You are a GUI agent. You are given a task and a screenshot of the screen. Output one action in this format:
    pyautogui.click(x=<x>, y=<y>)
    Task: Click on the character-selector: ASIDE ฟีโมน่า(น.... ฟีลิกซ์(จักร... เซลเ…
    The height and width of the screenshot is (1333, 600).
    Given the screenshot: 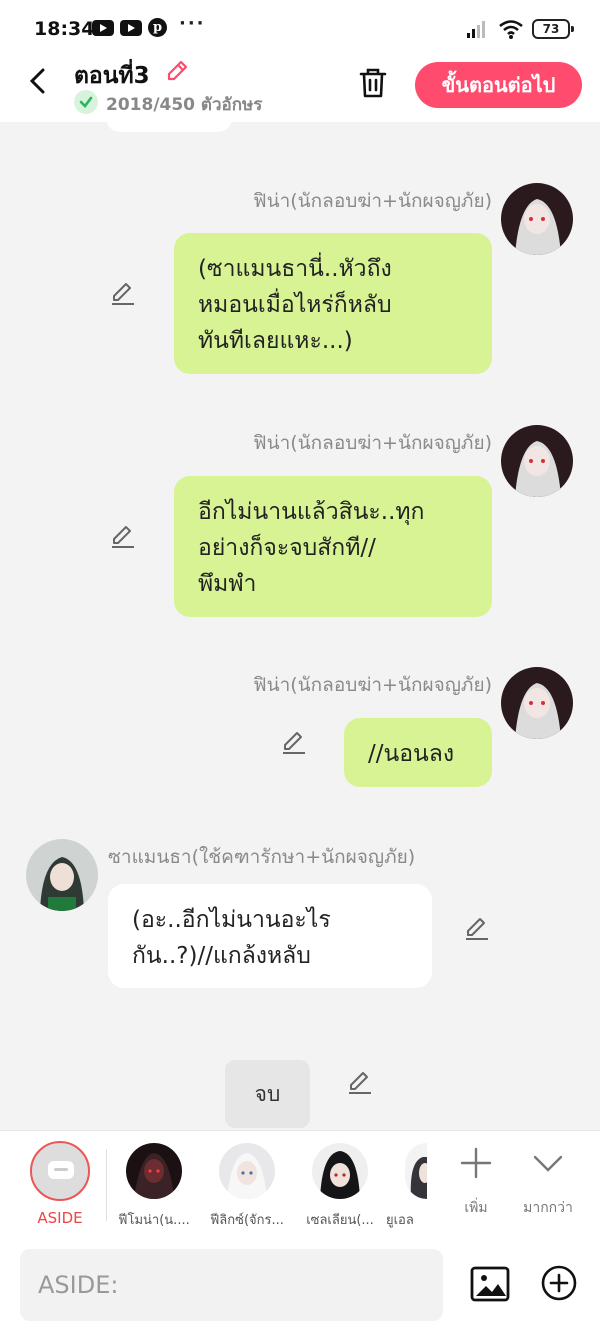 What is the action you would take?
    pyautogui.click(x=300, y=1184)
    